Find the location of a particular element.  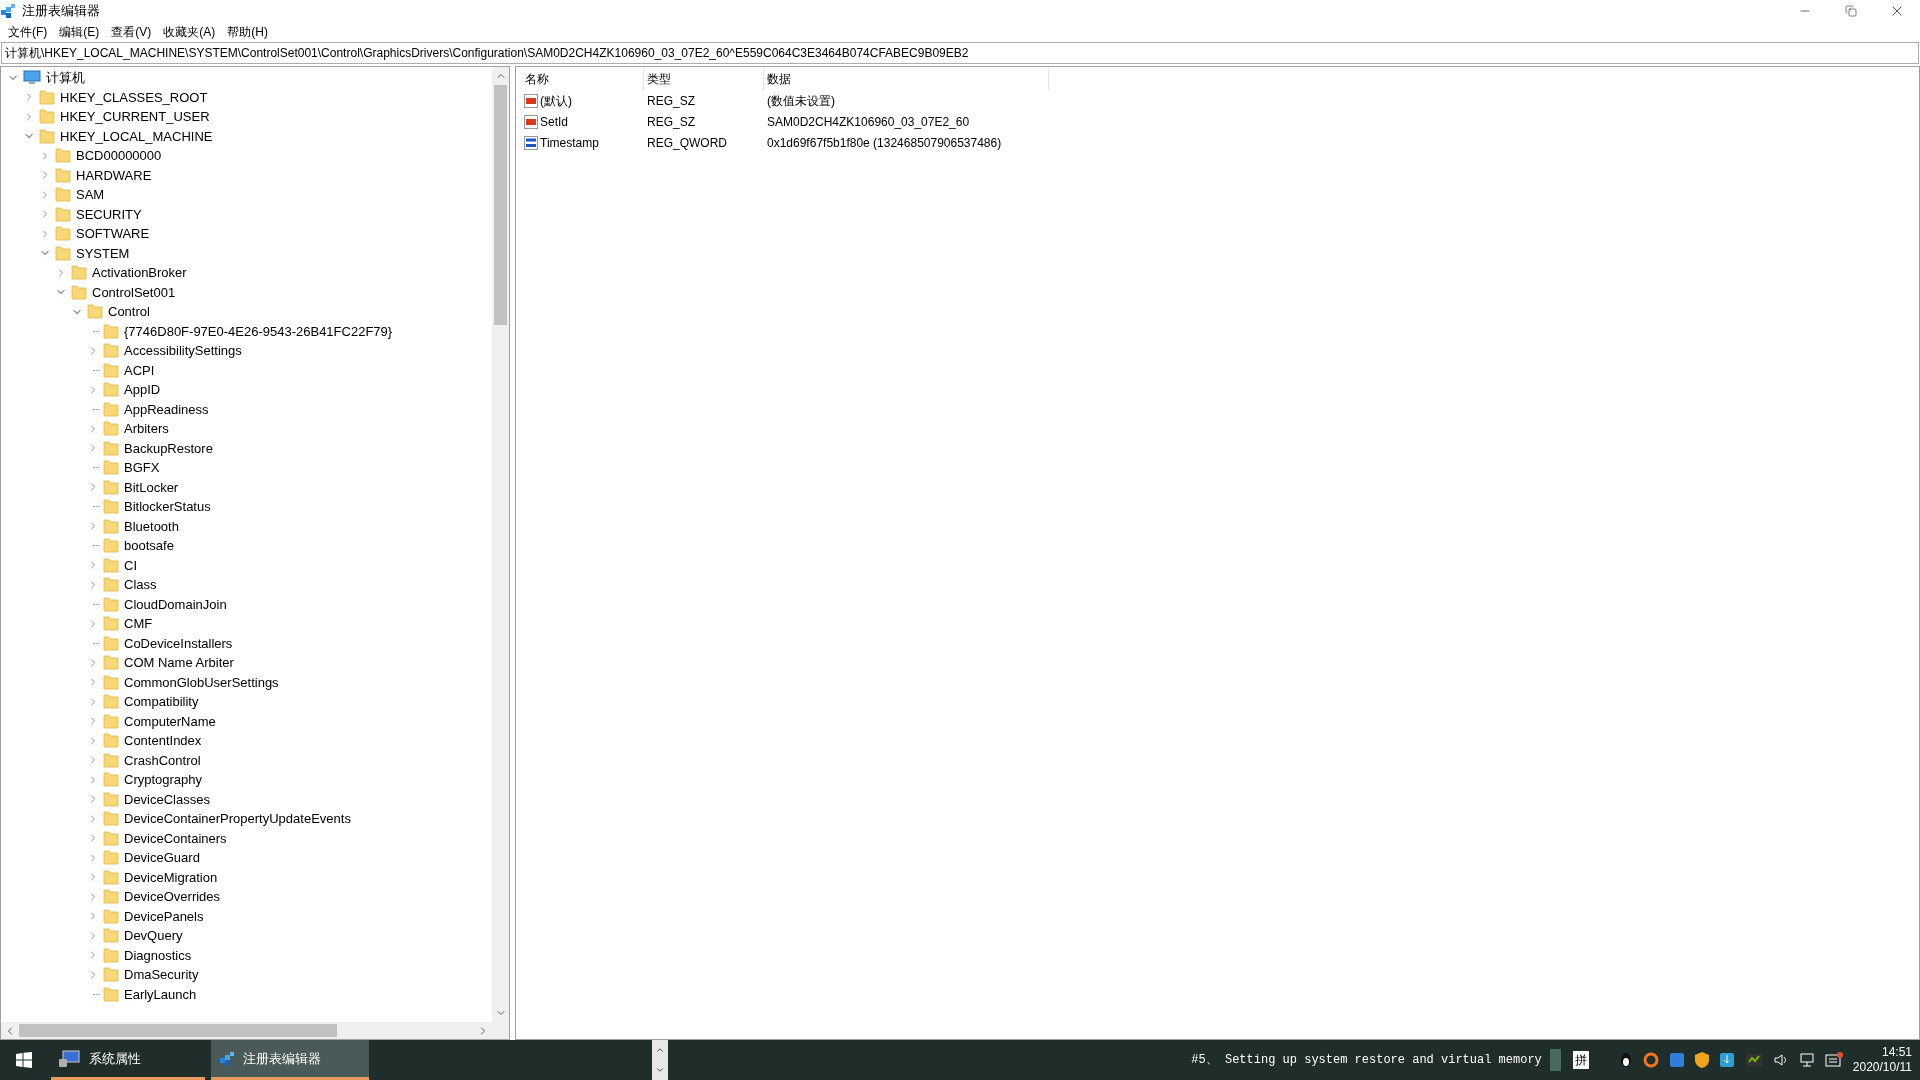

tree-item: Diagnostics is located at coordinates (158, 955).